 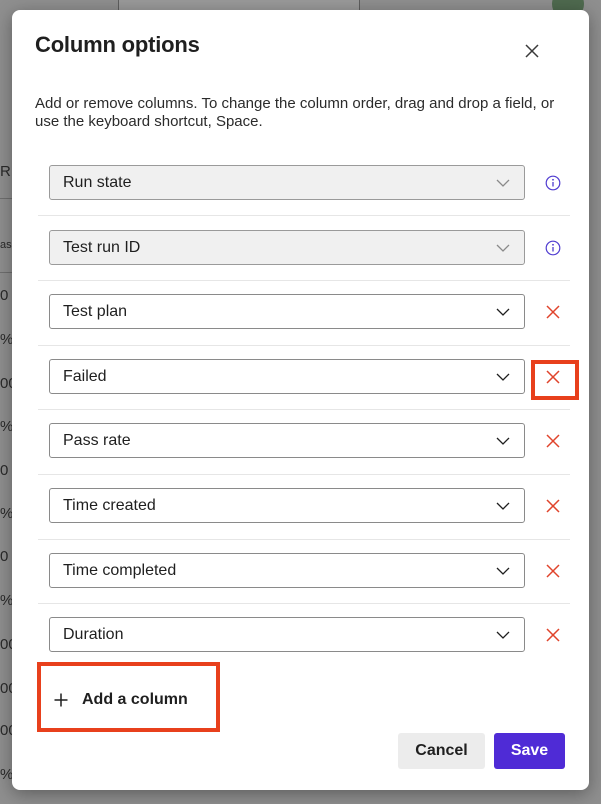 What do you see at coordinates (128, 697) in the screenshot?
I see `highlight-add-column` at bounding box center [128, 697].